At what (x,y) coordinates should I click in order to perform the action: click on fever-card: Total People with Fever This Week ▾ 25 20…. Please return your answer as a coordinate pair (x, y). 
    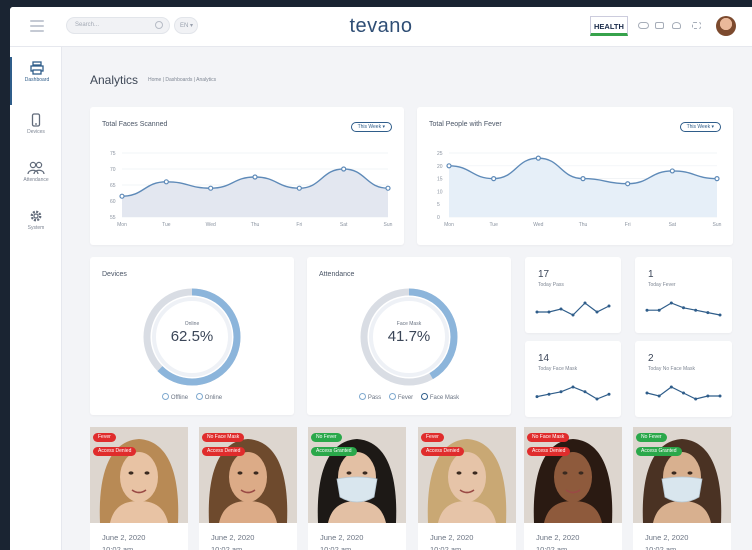
    Looking at the image, I should click on (575, 176).